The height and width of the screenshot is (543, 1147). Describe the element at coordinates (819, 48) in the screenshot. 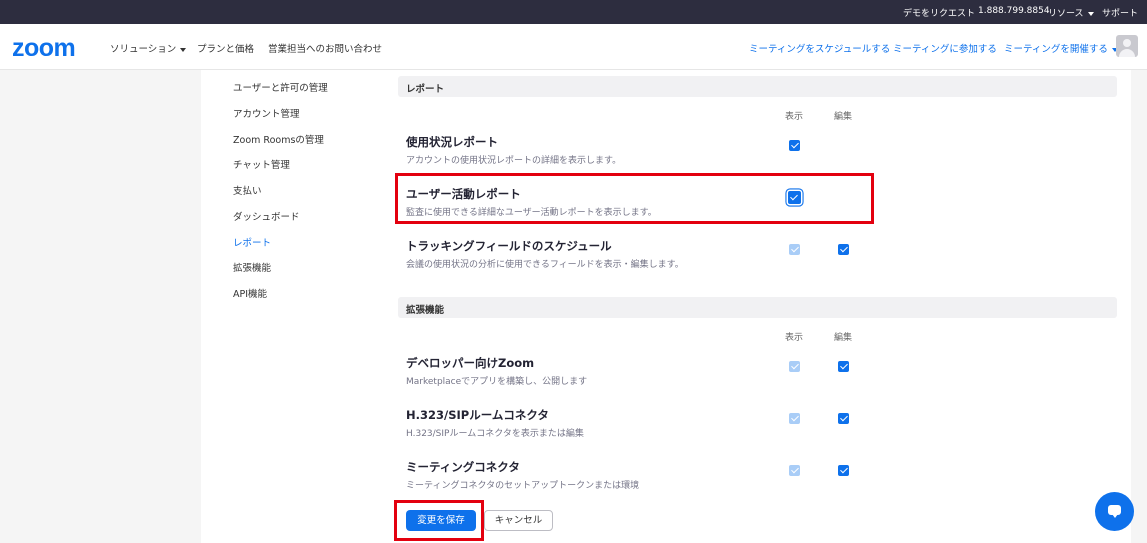

I see `schedule-meeting-link: ミーティングをスケジュールする` at that location.